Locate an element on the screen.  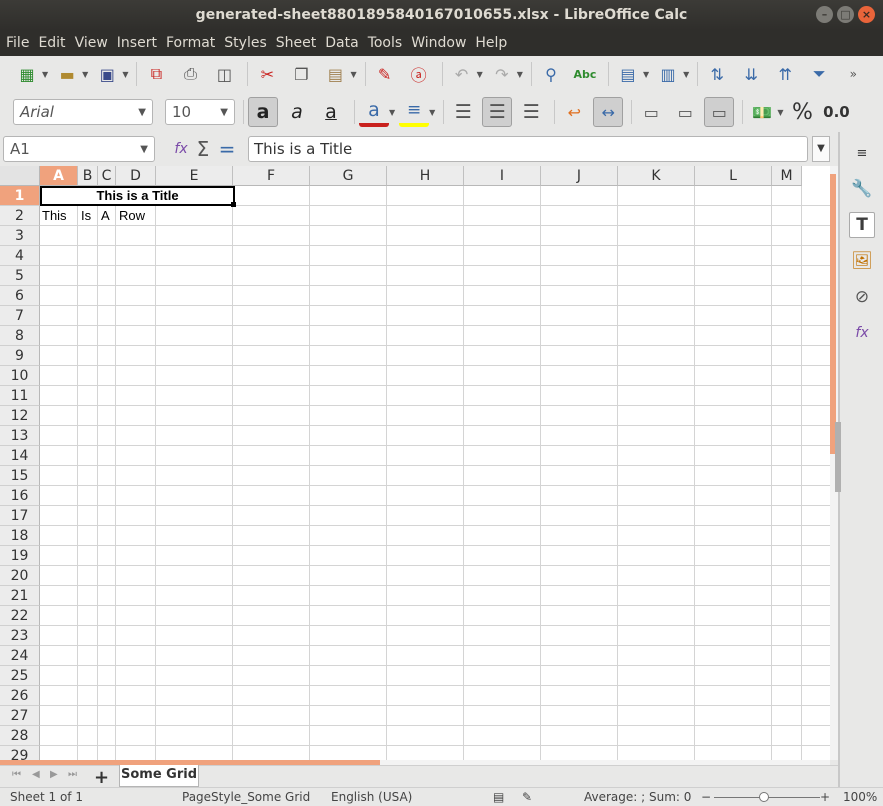
sort-descending-icon: ⇊ is located at coordinates (751, 74).